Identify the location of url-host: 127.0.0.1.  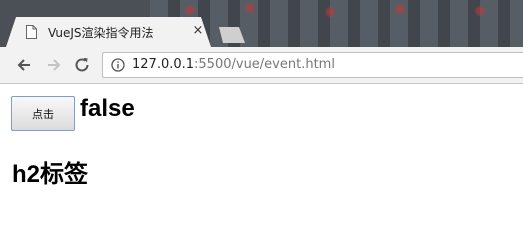
(163, 64).